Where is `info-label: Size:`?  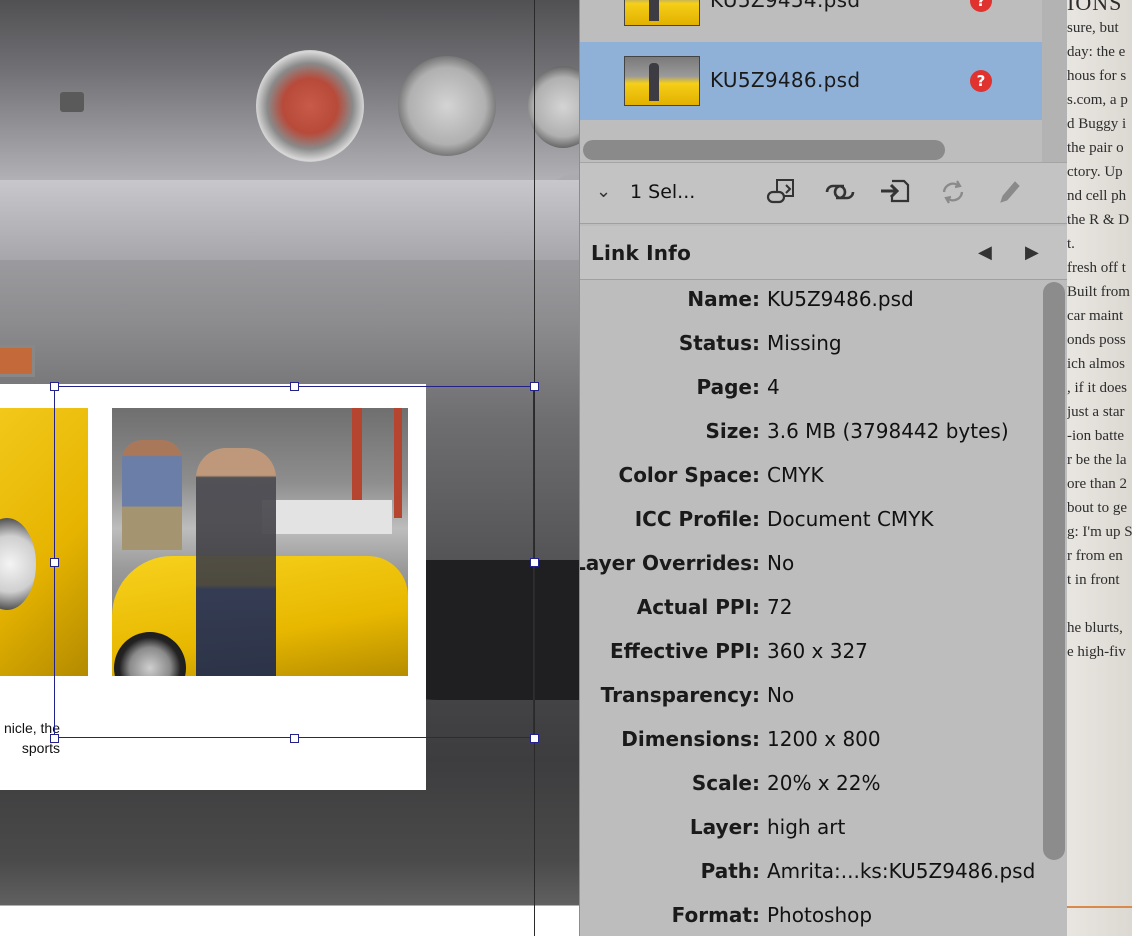
info-label: Size: is located at coordinates (732, 431).